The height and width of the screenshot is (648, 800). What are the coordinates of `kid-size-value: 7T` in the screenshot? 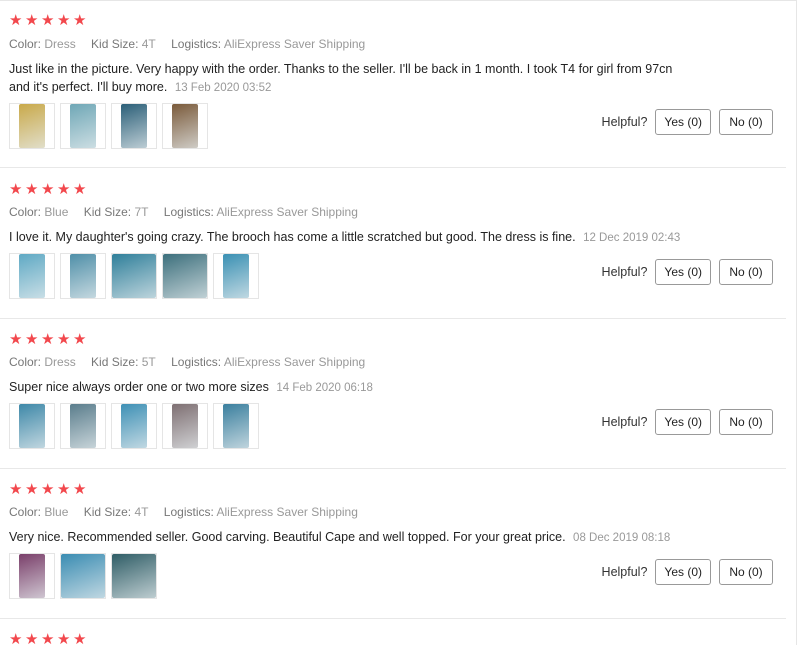 It's located at (141, 212).